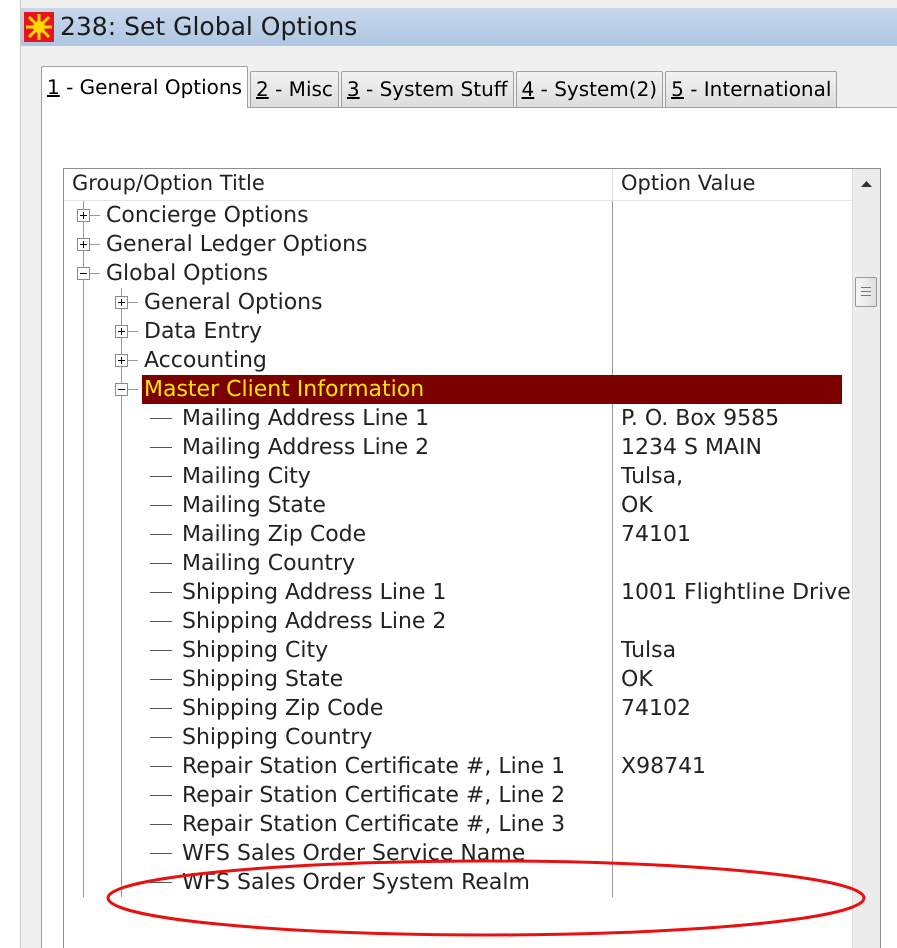 This screenshot has height=948, width=897. I want to click on option-value: 1001 Flightline Drive, so click(736, 592).